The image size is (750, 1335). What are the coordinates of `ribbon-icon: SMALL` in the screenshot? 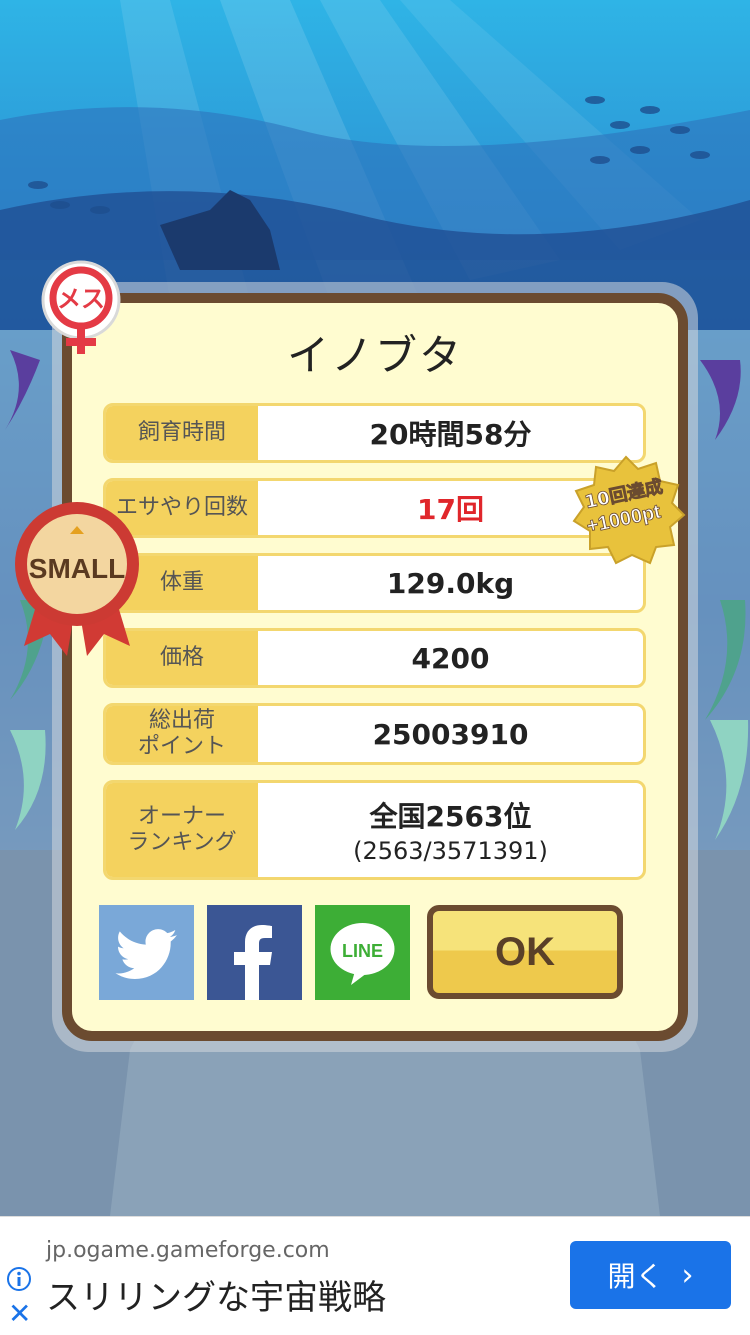 It's located at (77, 581).